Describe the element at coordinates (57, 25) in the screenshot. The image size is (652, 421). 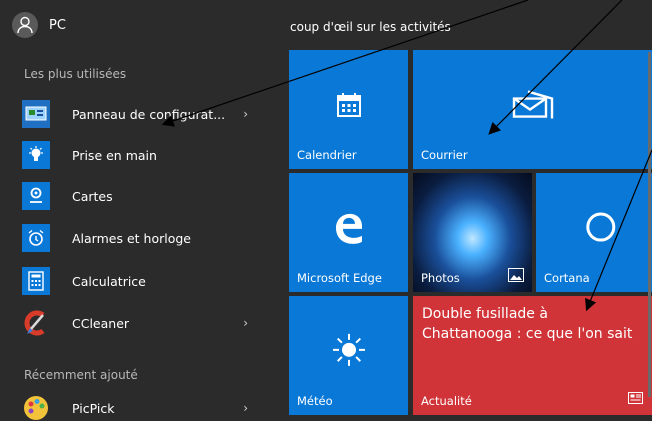
I see `user-name: PC` at that location.